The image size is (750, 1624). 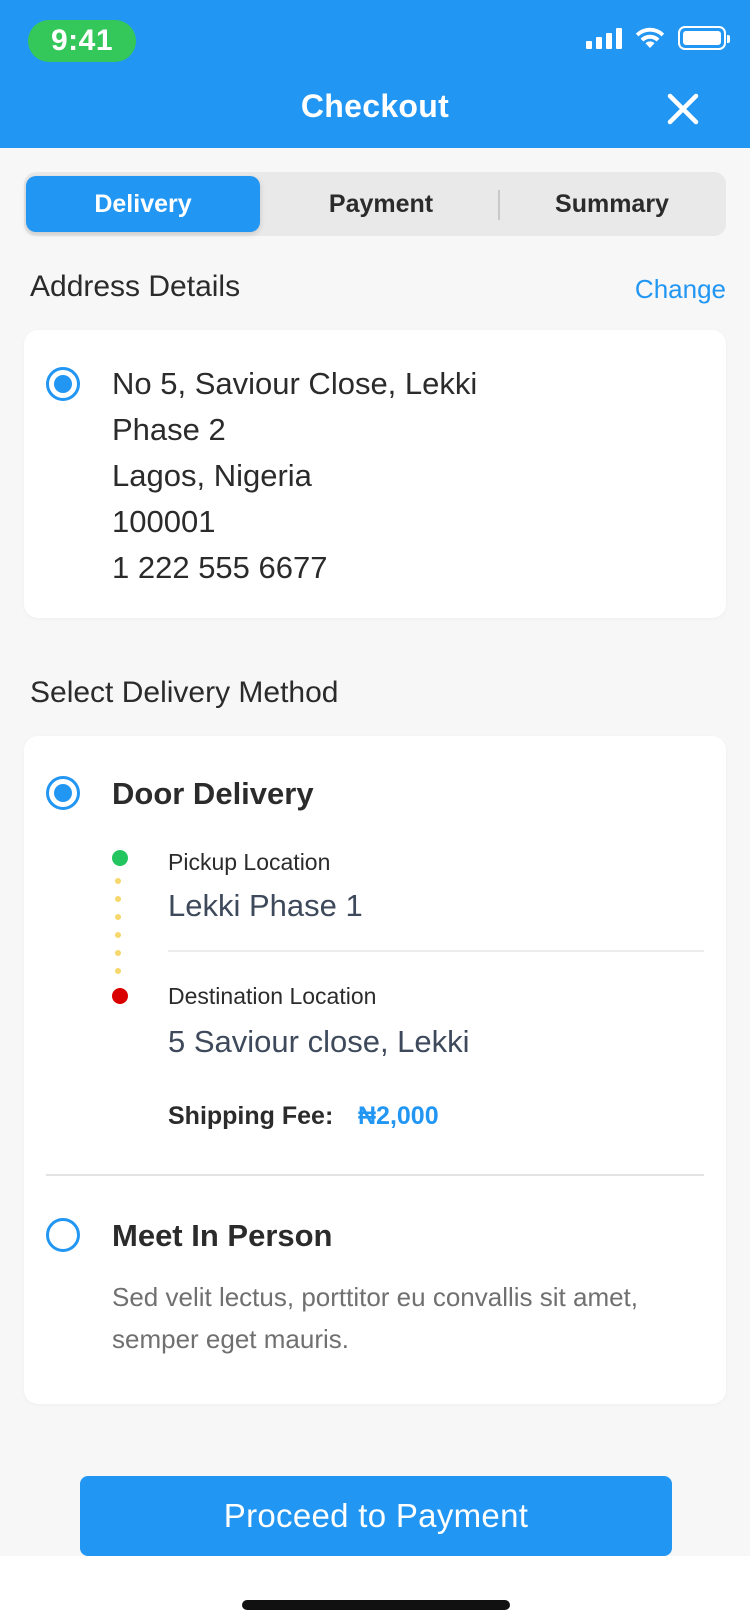 I want to click on pickup-label: Pickup Location, so click(x=249, y=862).